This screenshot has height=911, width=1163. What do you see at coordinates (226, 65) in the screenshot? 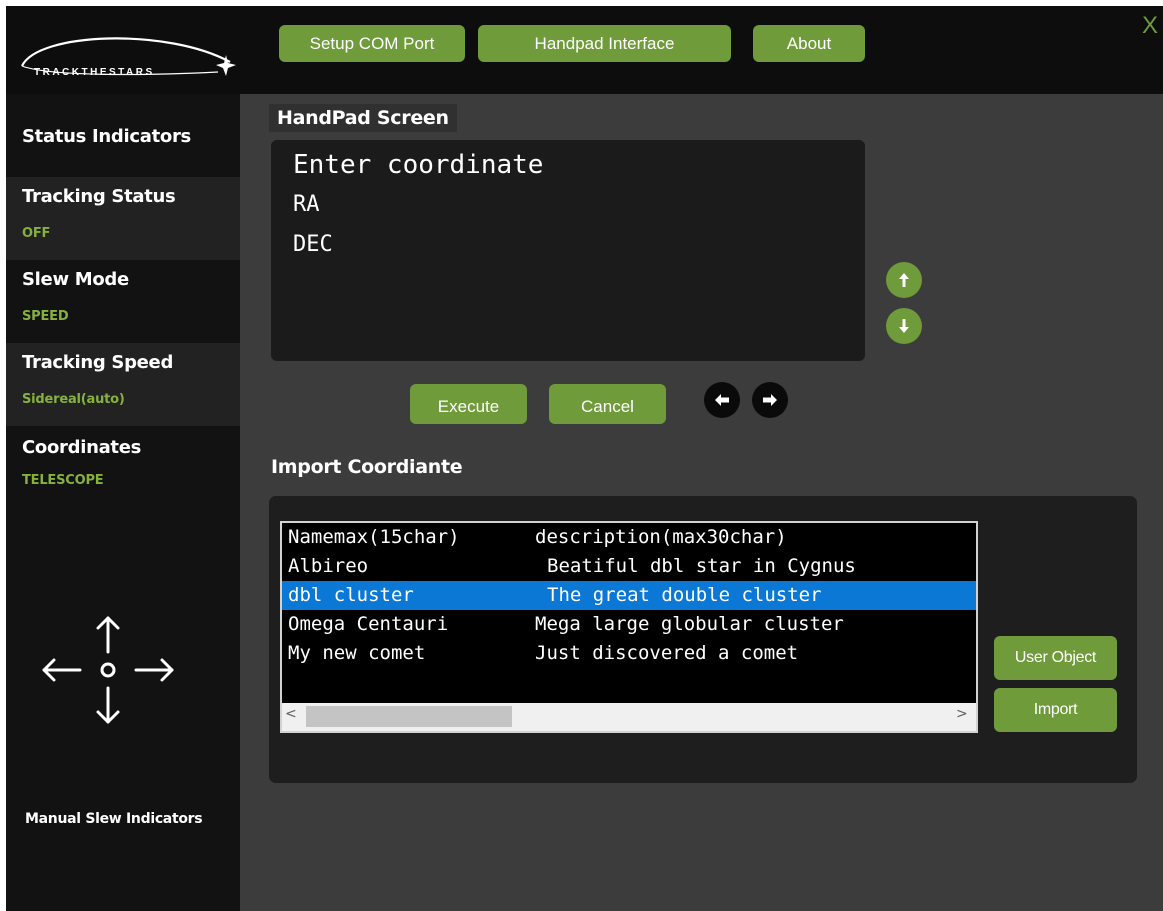
I see `star-icon` at bounding box center [226, 65].